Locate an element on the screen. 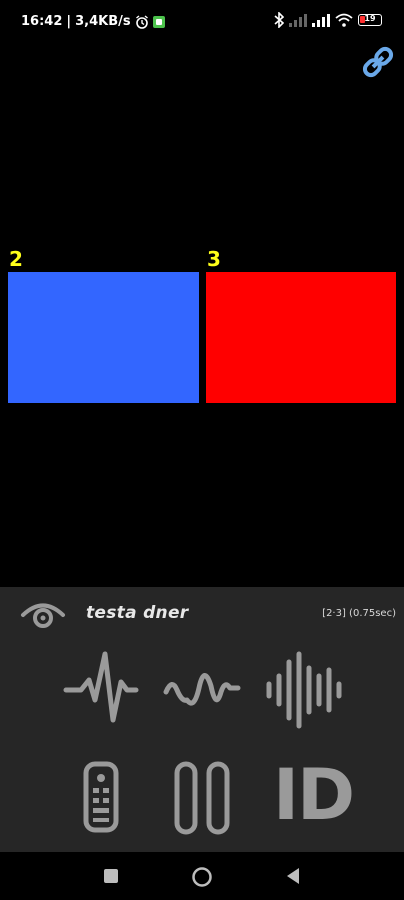  status-network-speed: 3,4KB/s is located at coordinates (103, 21).